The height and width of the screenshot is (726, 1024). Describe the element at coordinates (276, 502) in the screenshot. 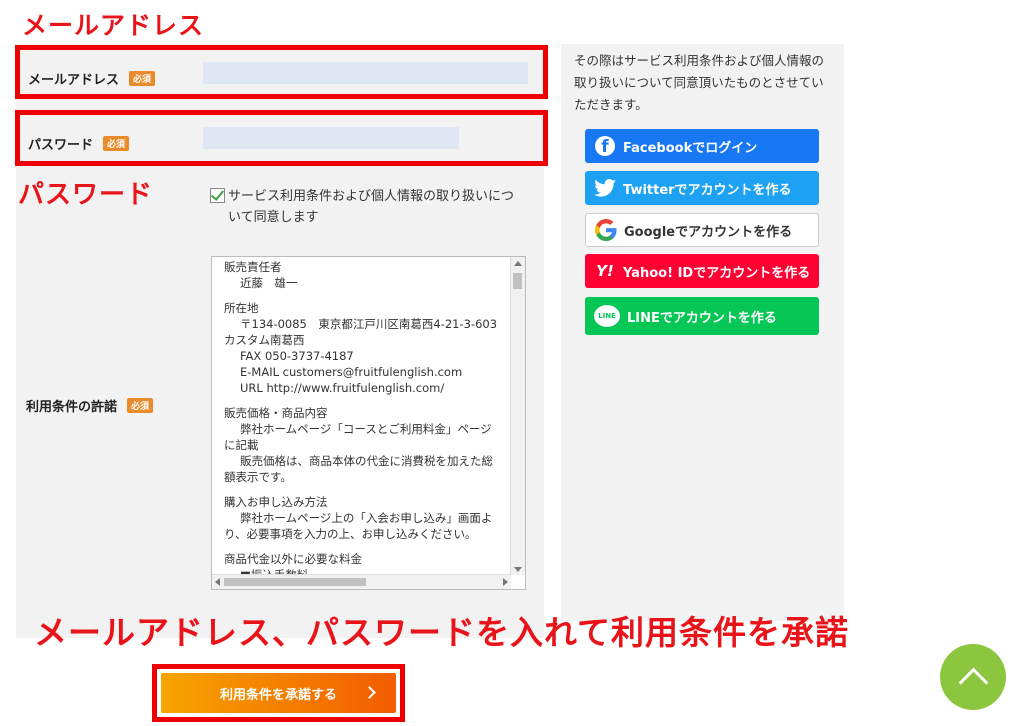

I see `terms-section-title: 購入お申し込み方法` at that location.